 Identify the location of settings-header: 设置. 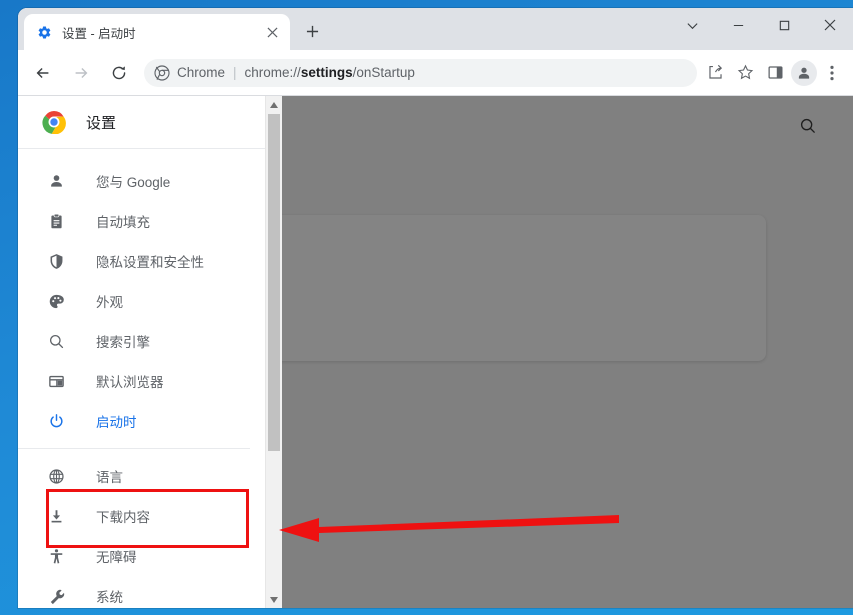
(141, 122).